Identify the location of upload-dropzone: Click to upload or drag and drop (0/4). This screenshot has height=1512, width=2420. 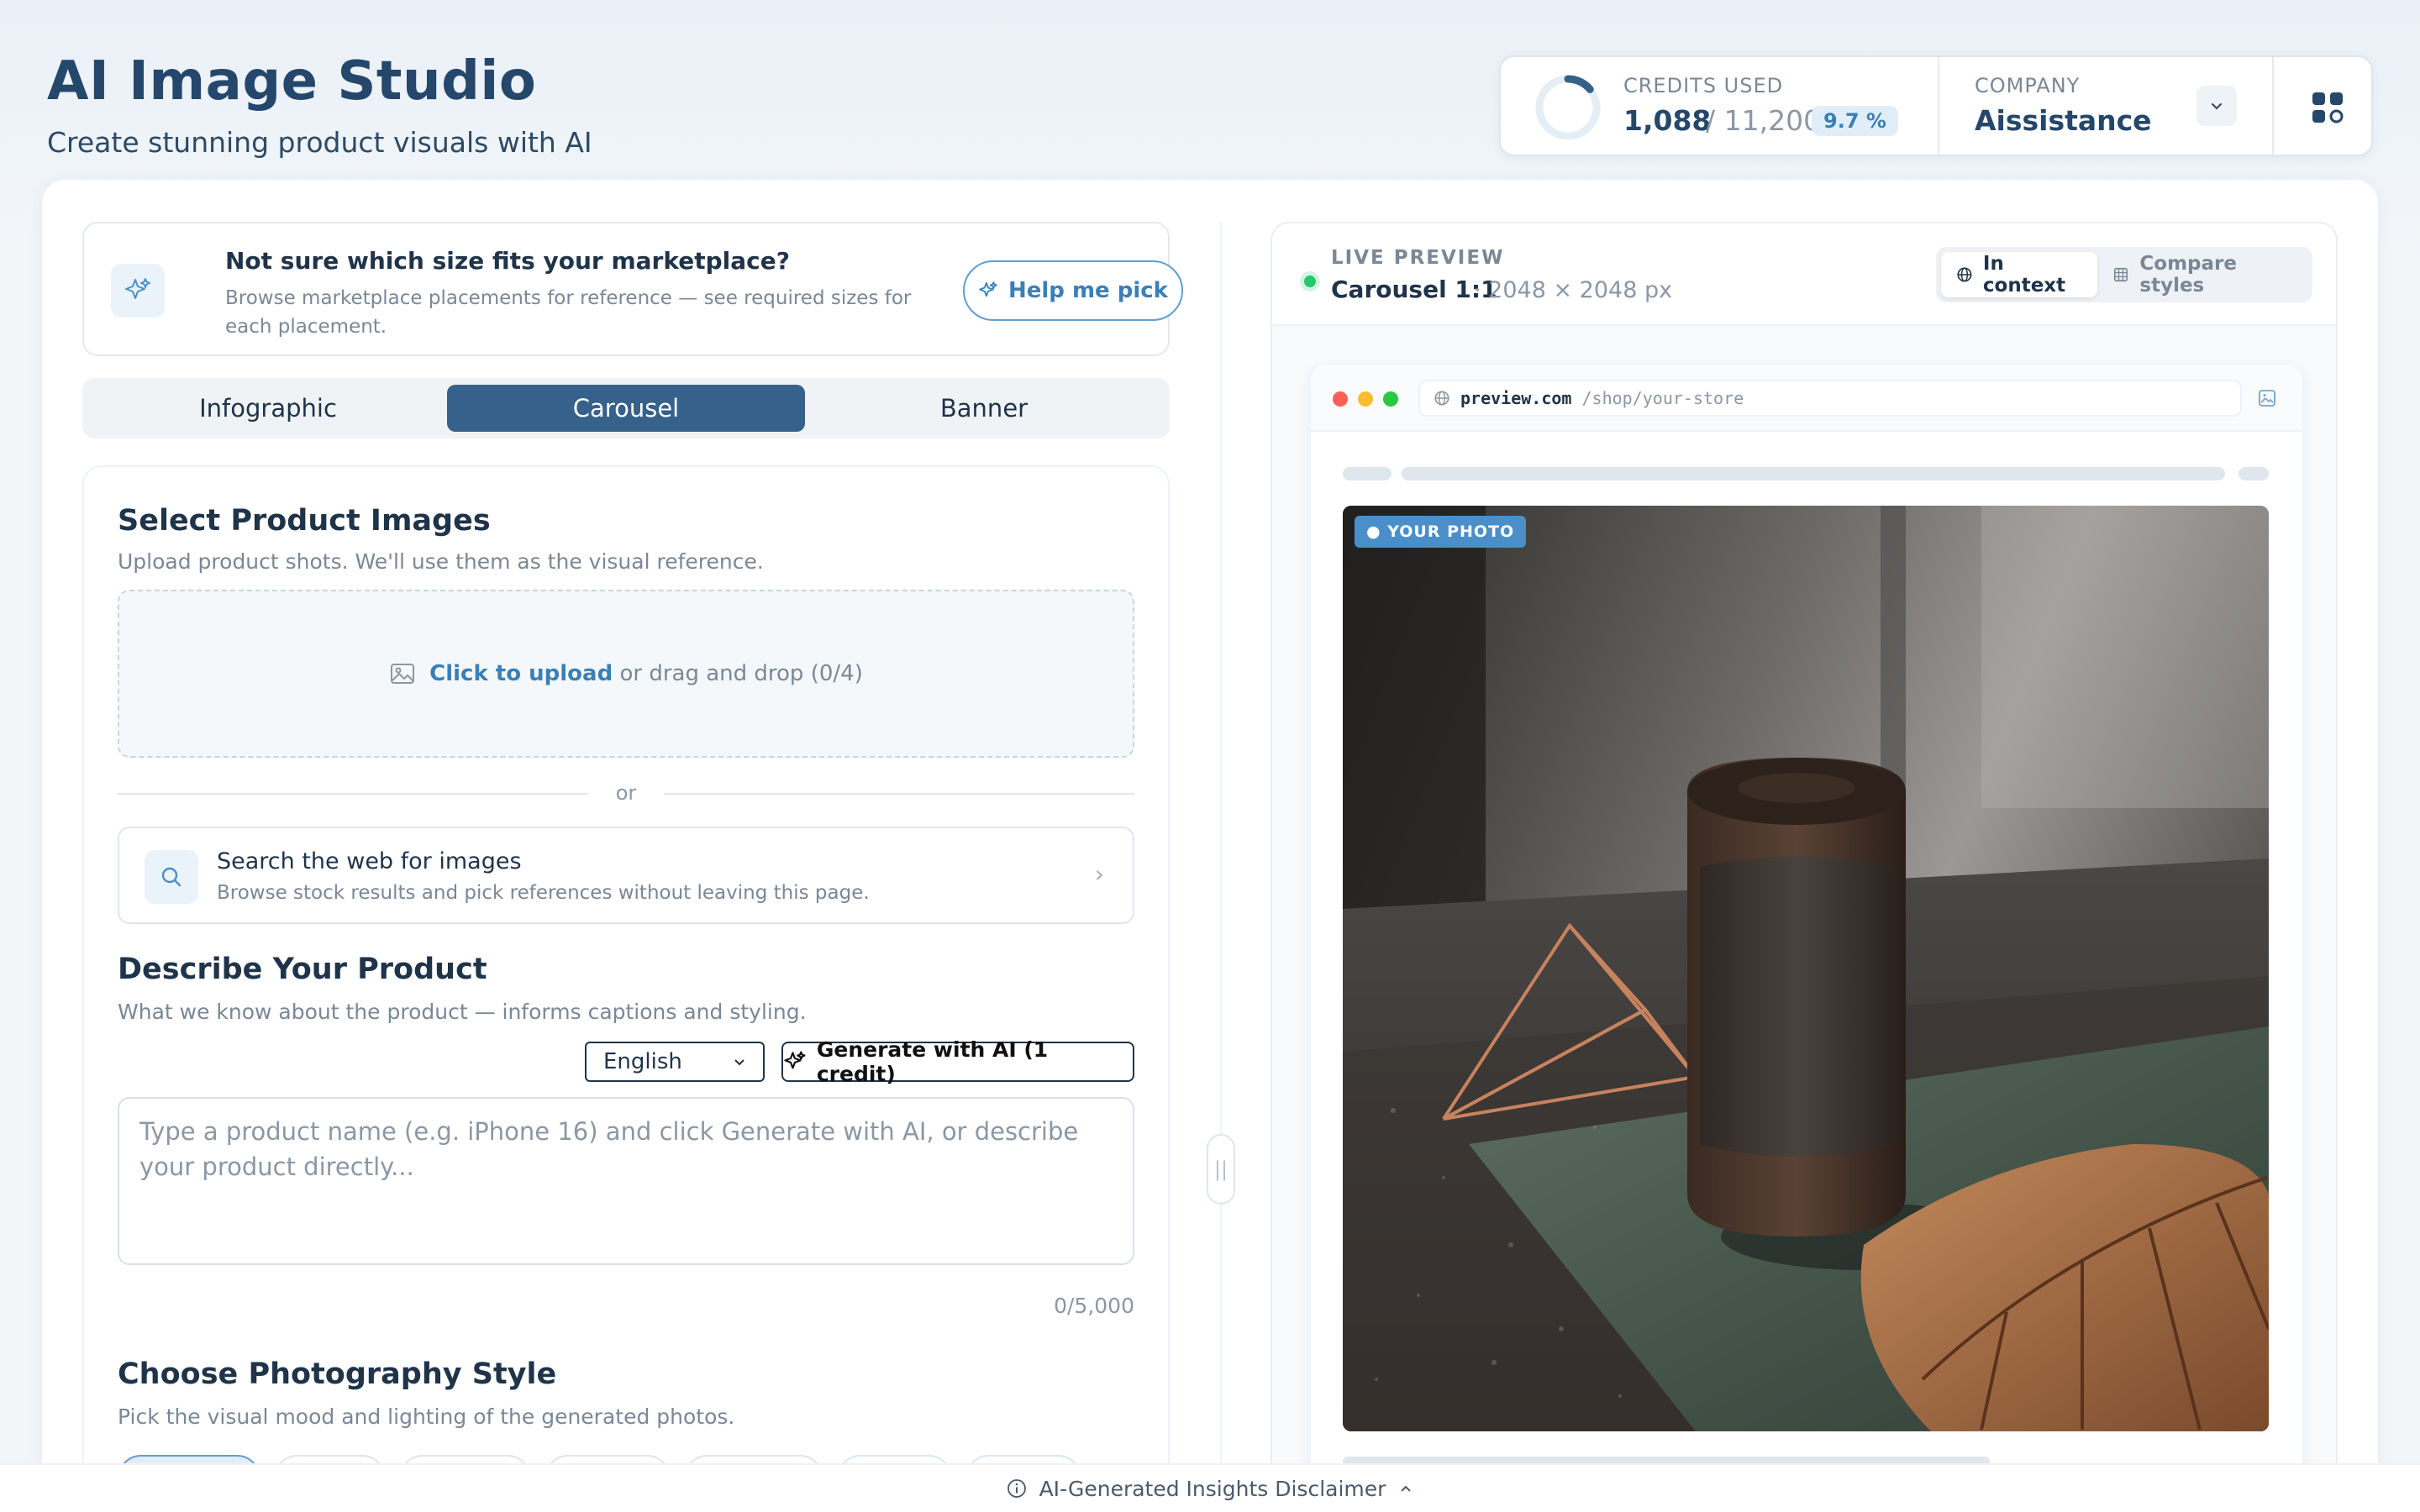
(626, 674).